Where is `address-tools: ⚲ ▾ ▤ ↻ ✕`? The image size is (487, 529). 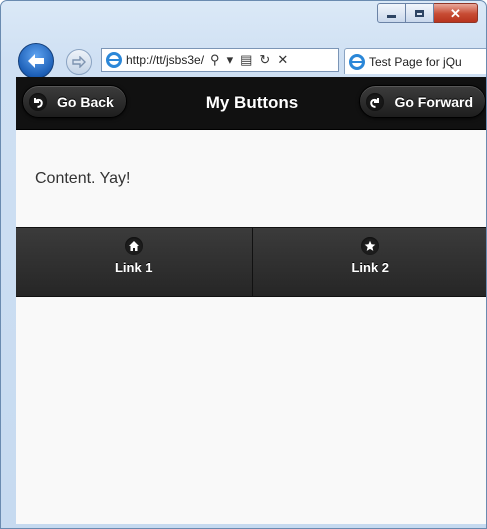
address-tools: ⚲ ▾ ▤ ↻ ✕ is located at coordinates (249, 60).